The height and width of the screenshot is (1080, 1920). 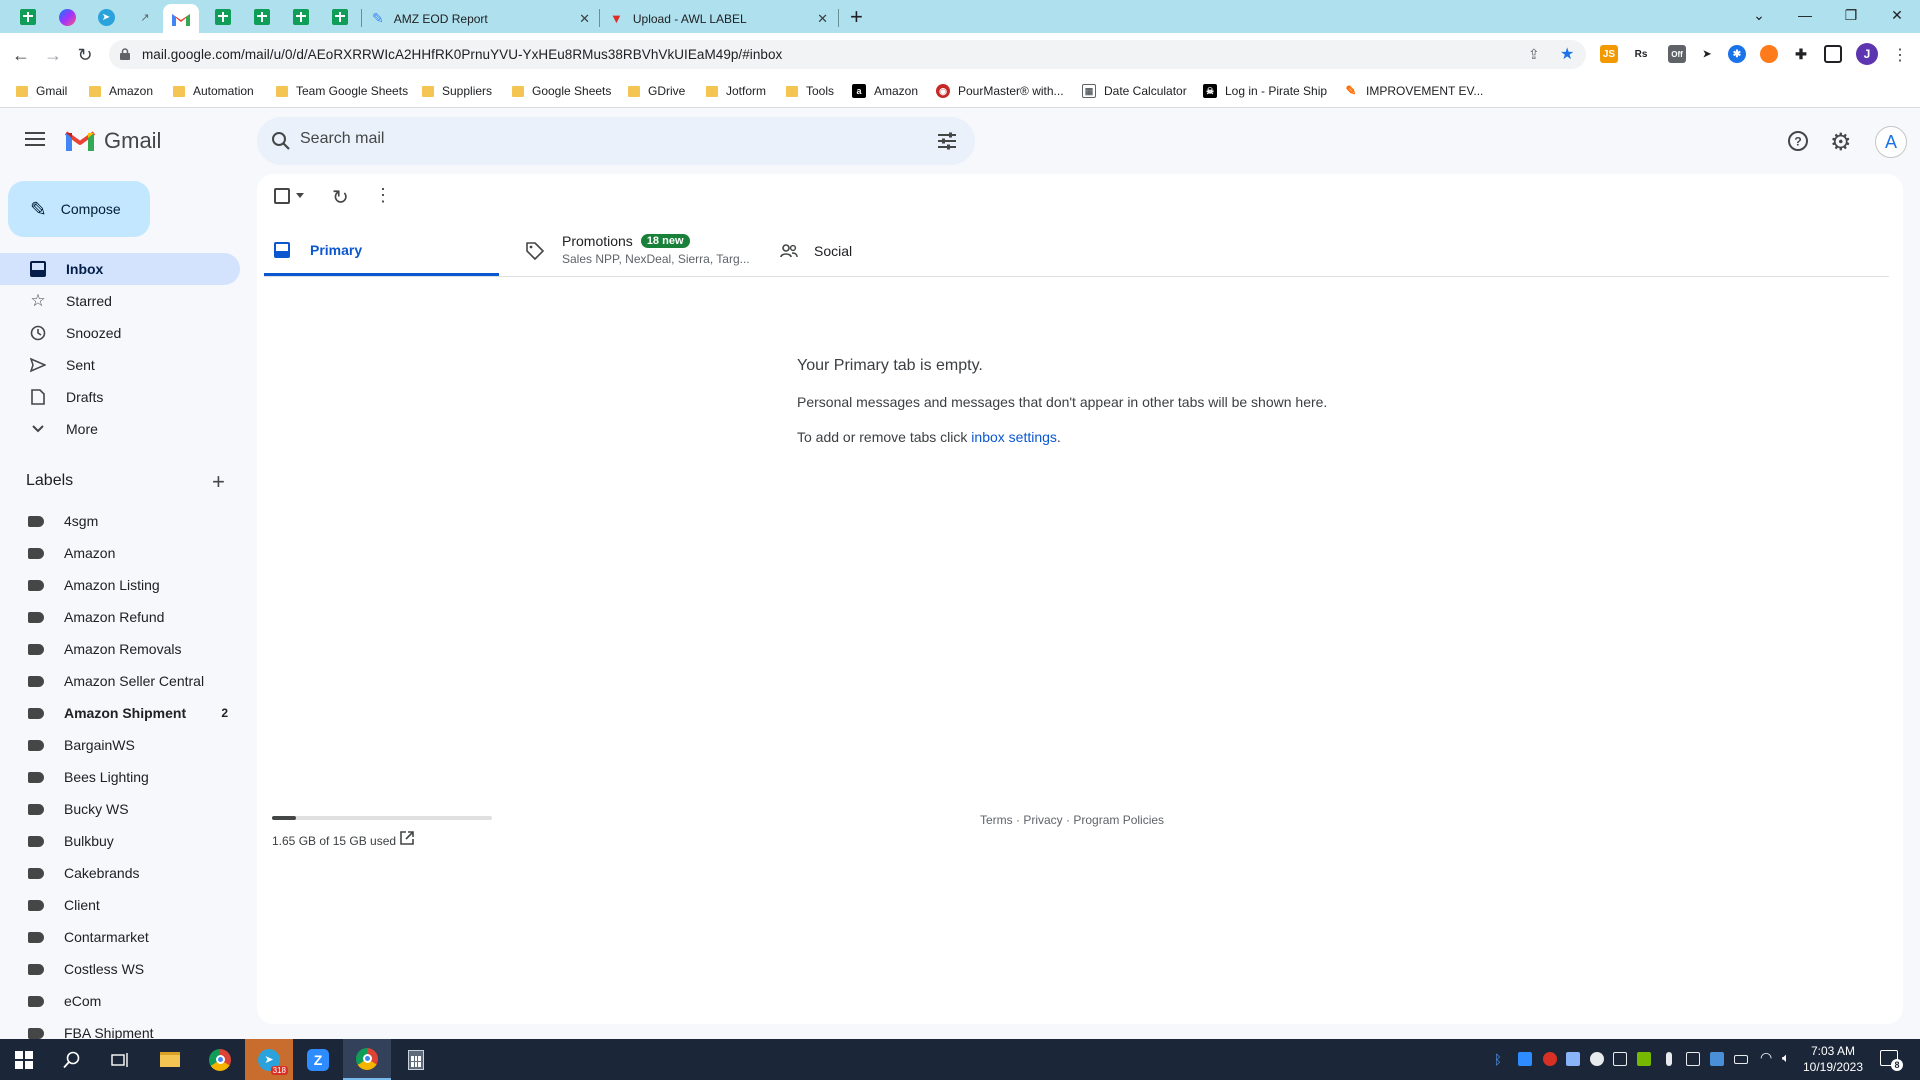 What do you see at coordinates (481, 18) in the screenshot?
I see `browser-tab-amz-eod: ✎ AMZ EOD Report ✕` at bounding box center [481, 18].